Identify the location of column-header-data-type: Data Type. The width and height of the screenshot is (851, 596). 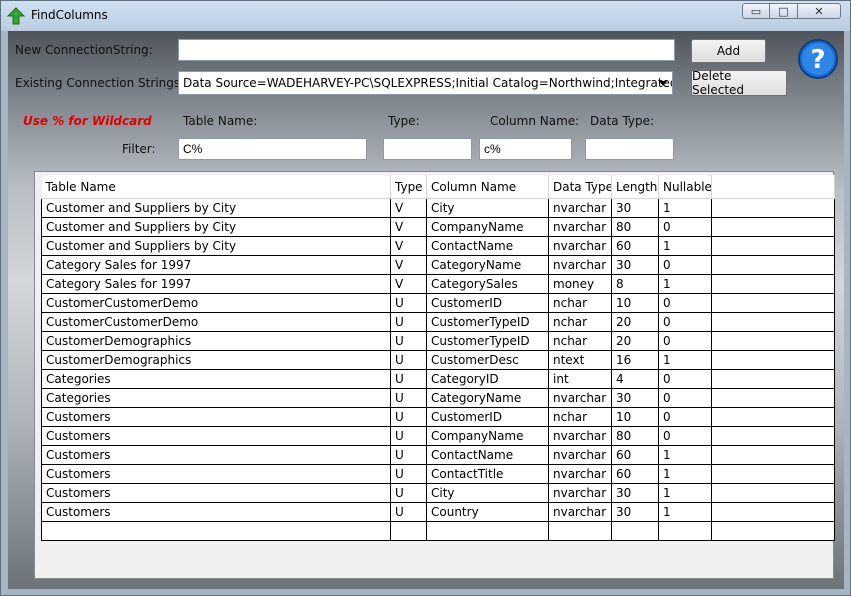
(580, 187).